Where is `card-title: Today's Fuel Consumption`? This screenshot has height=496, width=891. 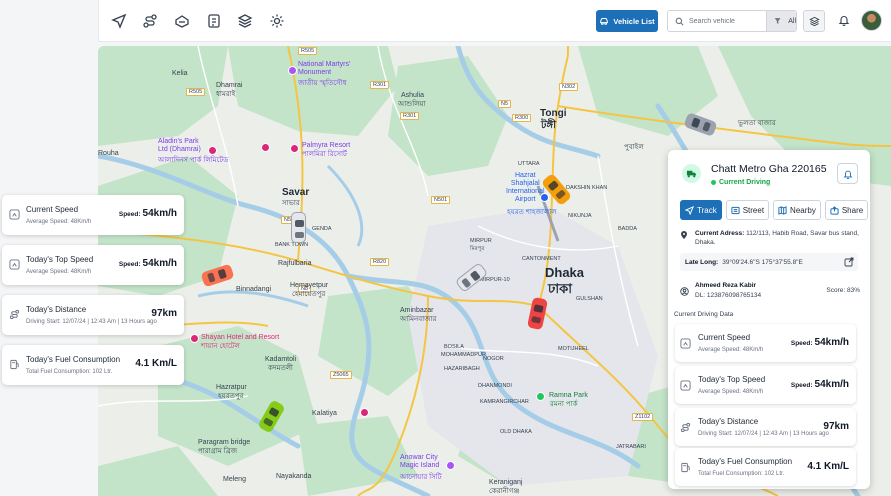
card-title: Today's Fuel Consumption is located at coordinates (745, 461).